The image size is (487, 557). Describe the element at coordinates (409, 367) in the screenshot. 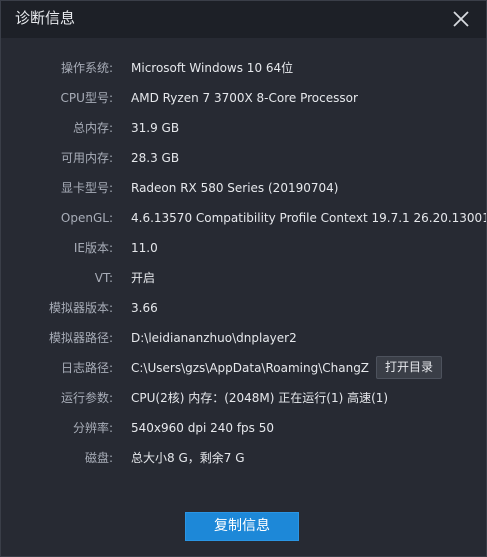

I see `open-directory-button: 打开目录` at that location.